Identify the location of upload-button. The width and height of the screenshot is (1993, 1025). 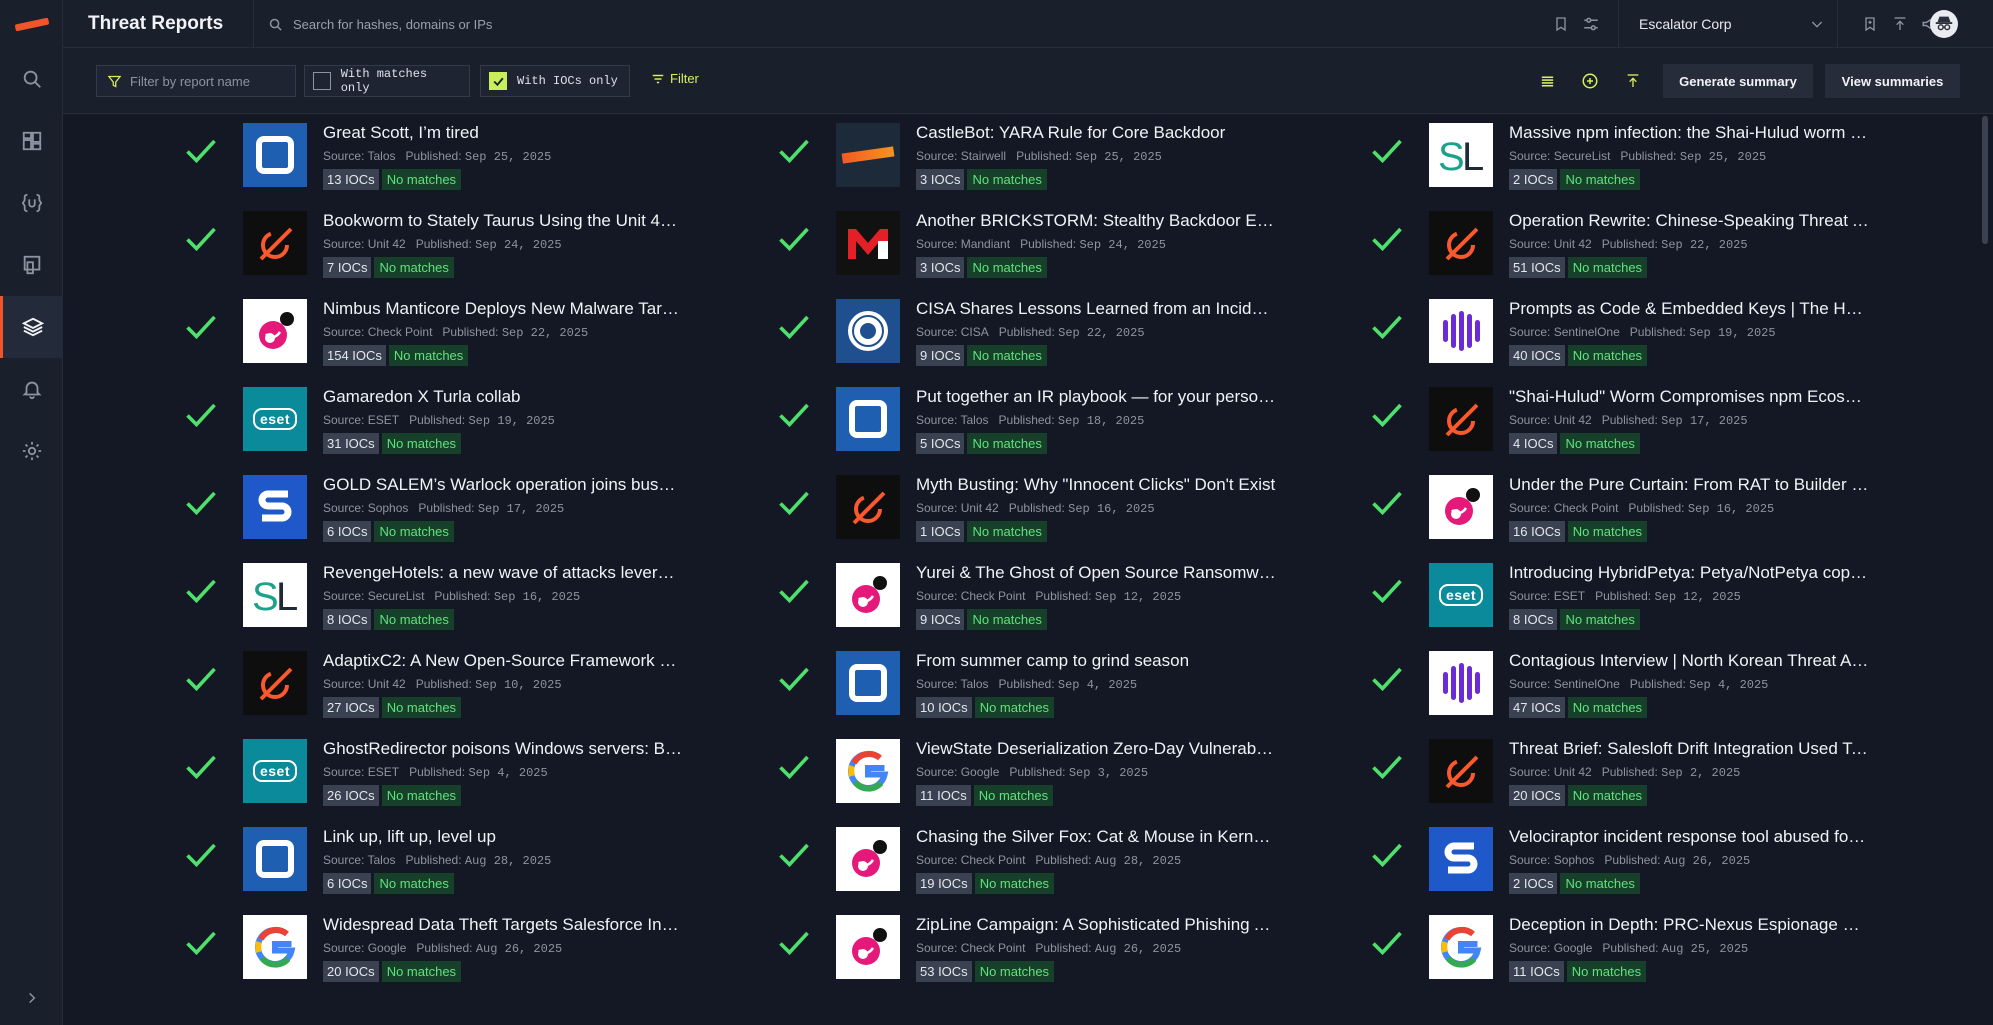
(1900, 24).